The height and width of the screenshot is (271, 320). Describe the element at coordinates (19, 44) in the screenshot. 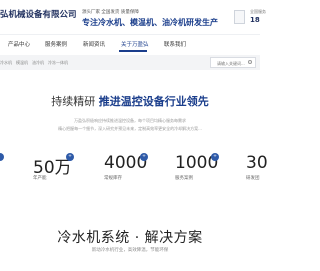

I see `nav-item-products: 产品中心` at that location.